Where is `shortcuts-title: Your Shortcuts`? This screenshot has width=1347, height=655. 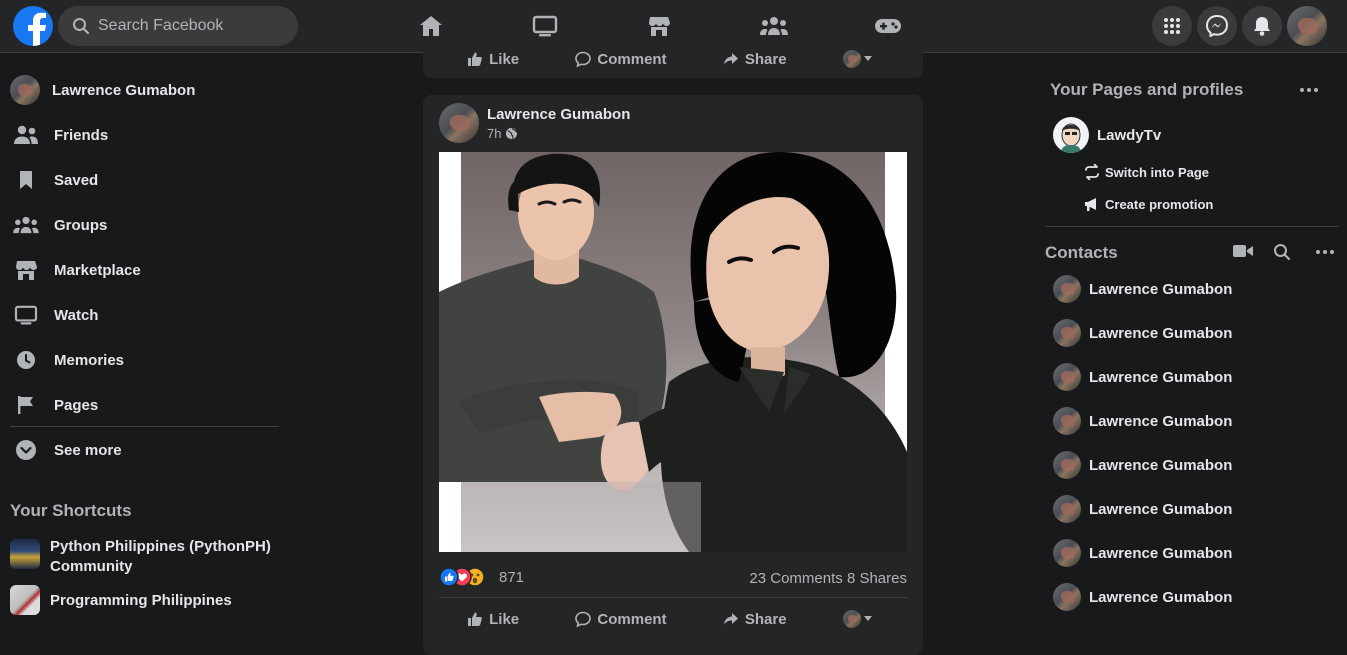
shortcuts-title: Your Shortcuts is located at coordinates (71, 510).